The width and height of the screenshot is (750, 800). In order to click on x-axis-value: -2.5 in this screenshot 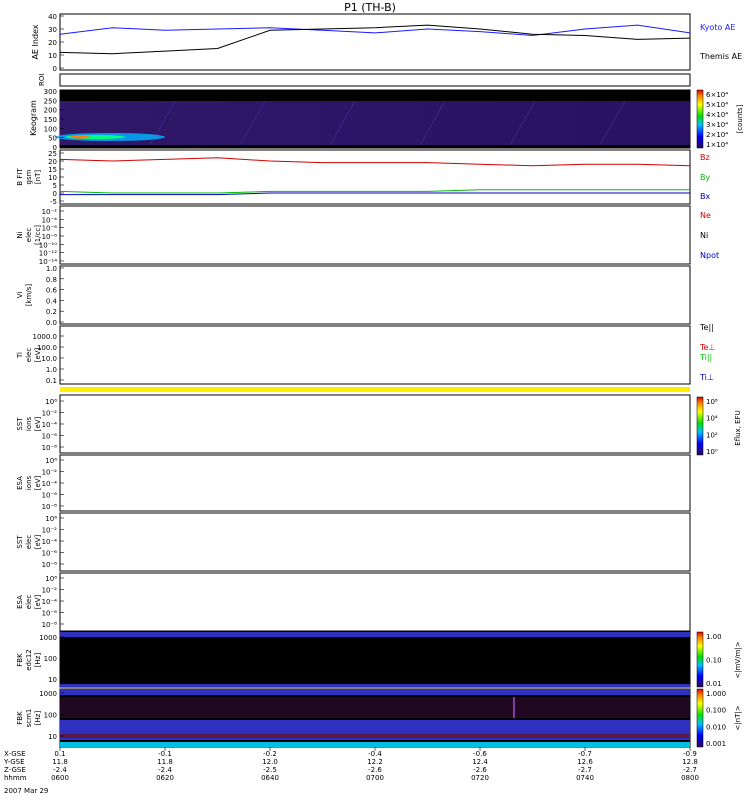, I will do `click(270, 770)`.